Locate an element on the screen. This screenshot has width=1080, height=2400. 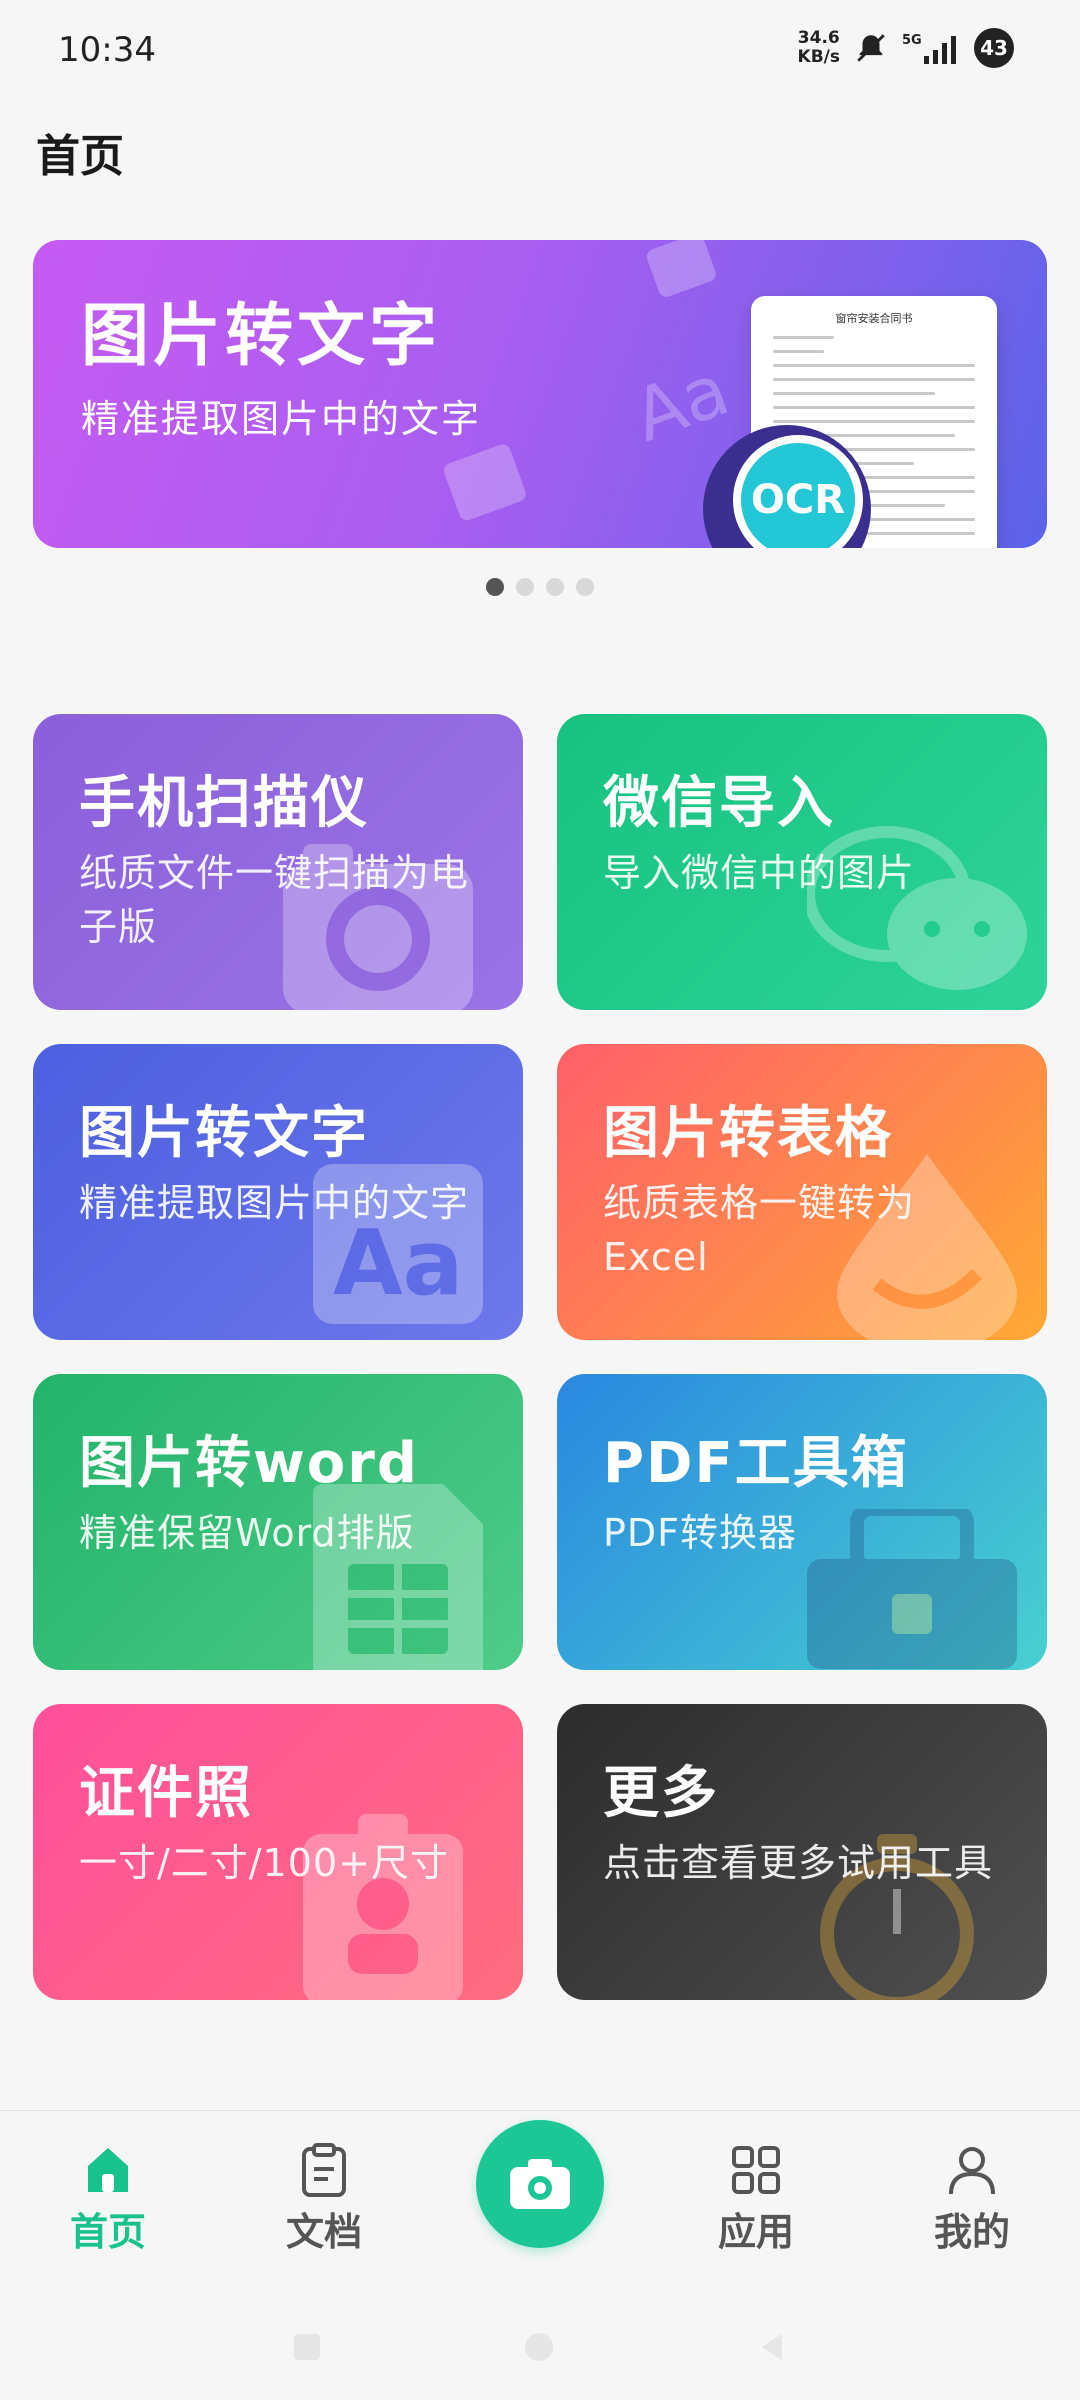
tool-card-image-to-text: Aa 图片转文字 精准提取图片中的文字 is located at coordinates (278, 1192).